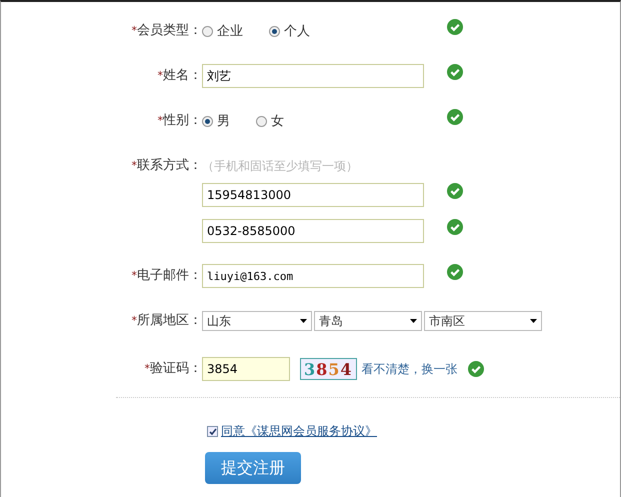 Image resolution: width=621 pixels, height=497 pixels. I want to click on captcha-image: 3854, so click(328, 369).